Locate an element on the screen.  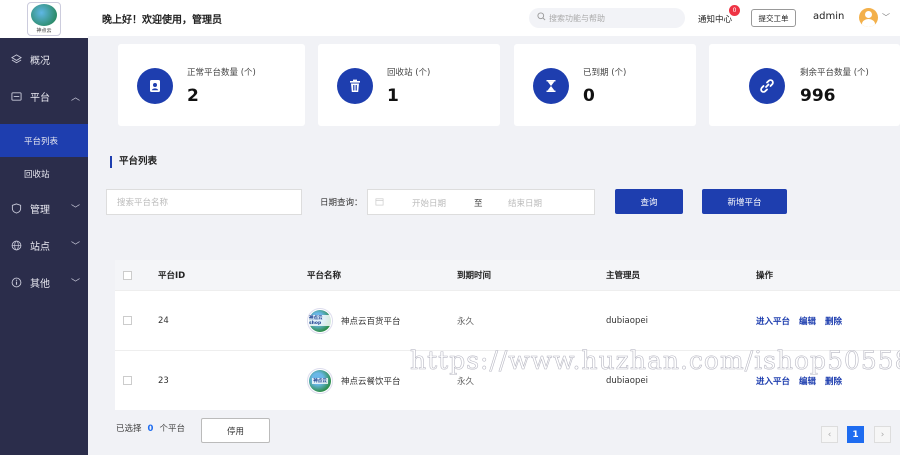
platform-name: 神点云百货平台 is located at coordinates (371, 321).